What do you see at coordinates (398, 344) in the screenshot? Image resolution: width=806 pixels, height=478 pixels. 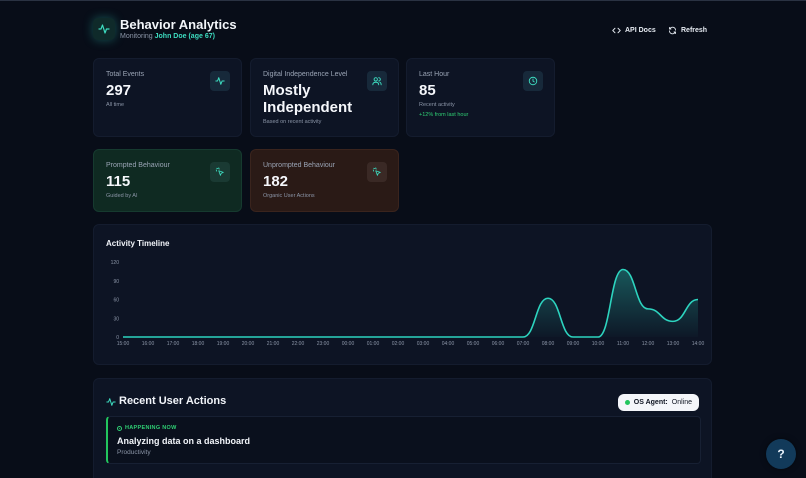 I see `x-tick-label: 02:00` at bounding box center [398, 344].